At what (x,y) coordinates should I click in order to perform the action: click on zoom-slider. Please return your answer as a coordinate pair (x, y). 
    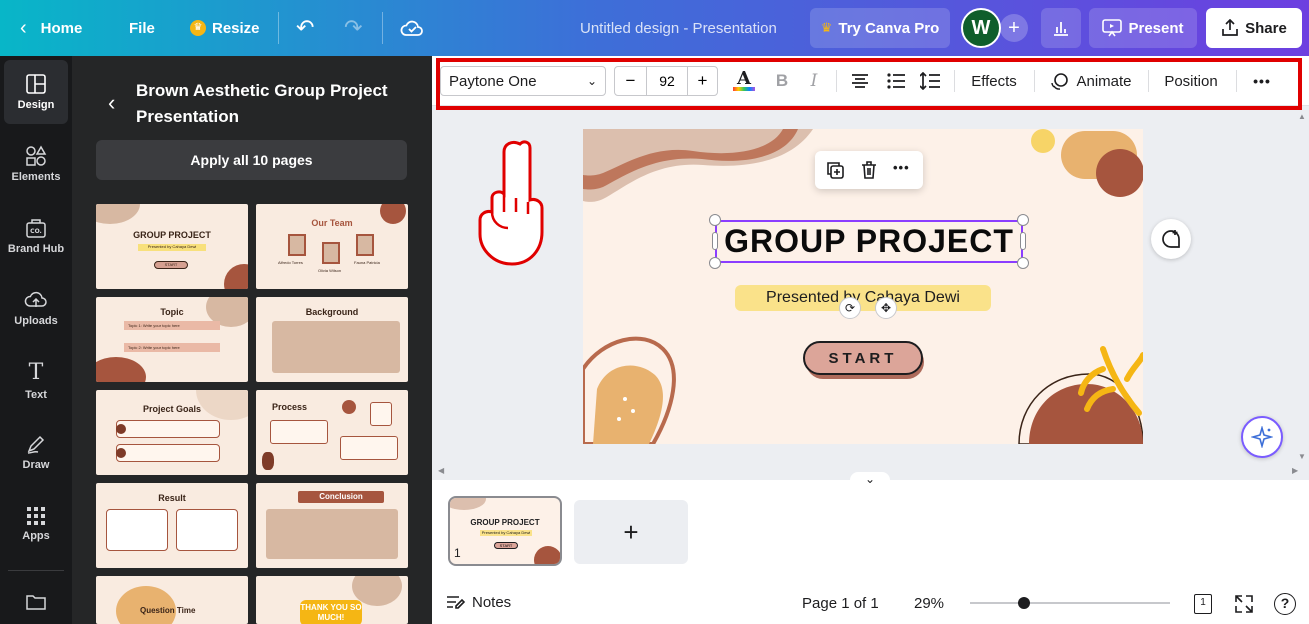
    Looking at the image, I should click on (1070, 603).